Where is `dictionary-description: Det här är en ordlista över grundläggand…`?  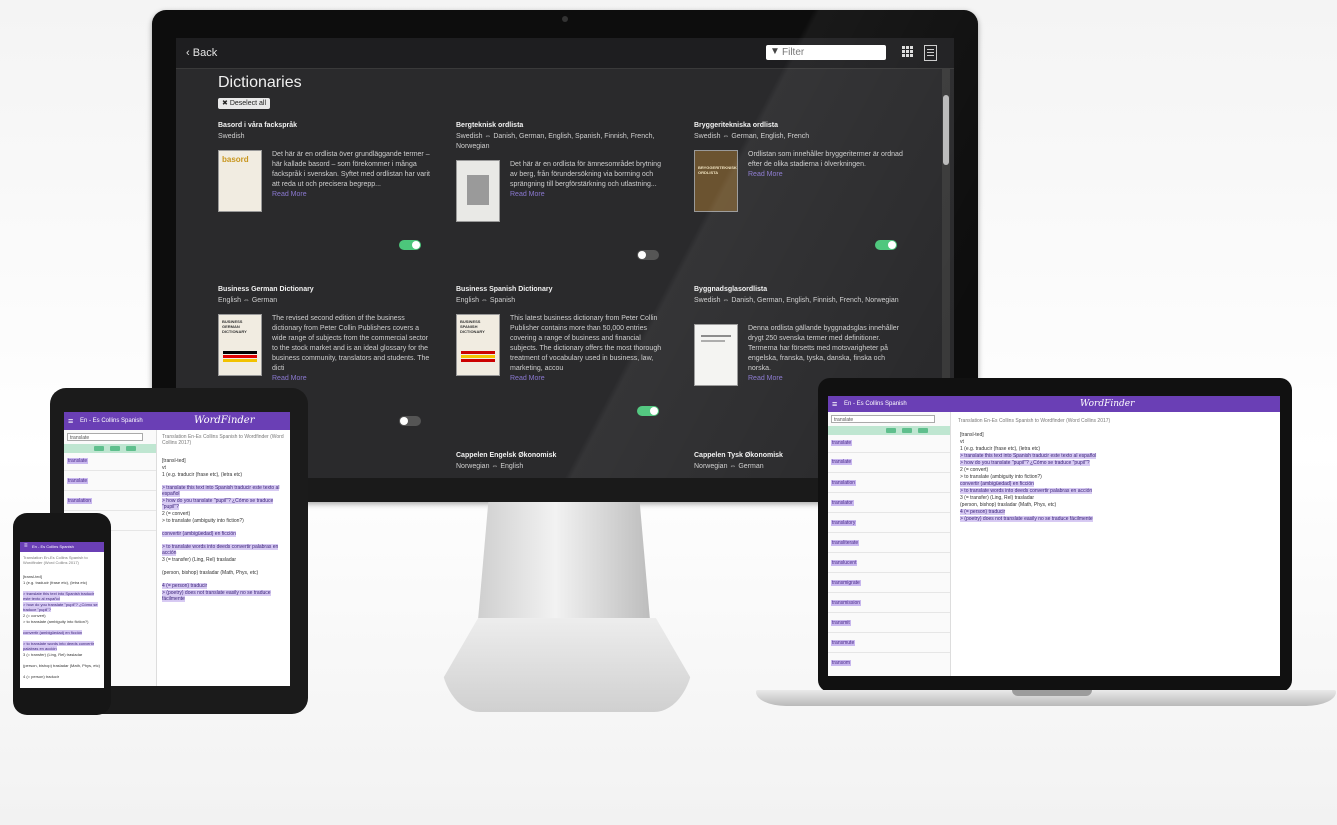
dictionary-description: Det här är en ordlista över grundläggand… is located at coordinates (352, 175).